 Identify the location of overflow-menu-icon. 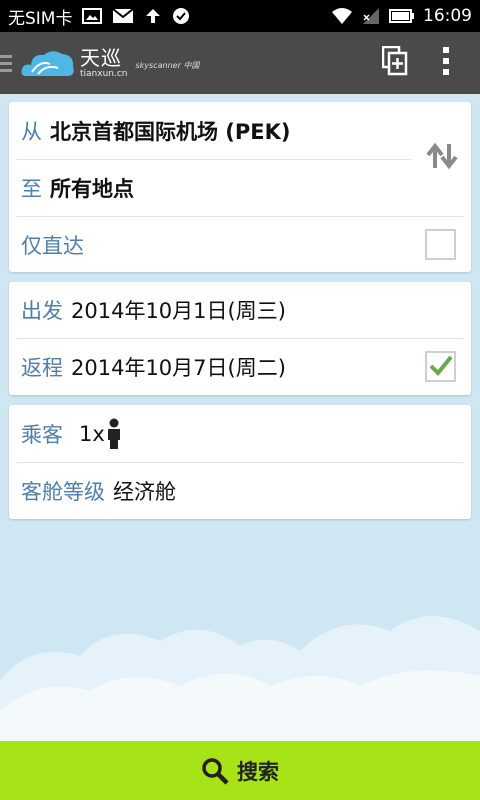
(446, 63).